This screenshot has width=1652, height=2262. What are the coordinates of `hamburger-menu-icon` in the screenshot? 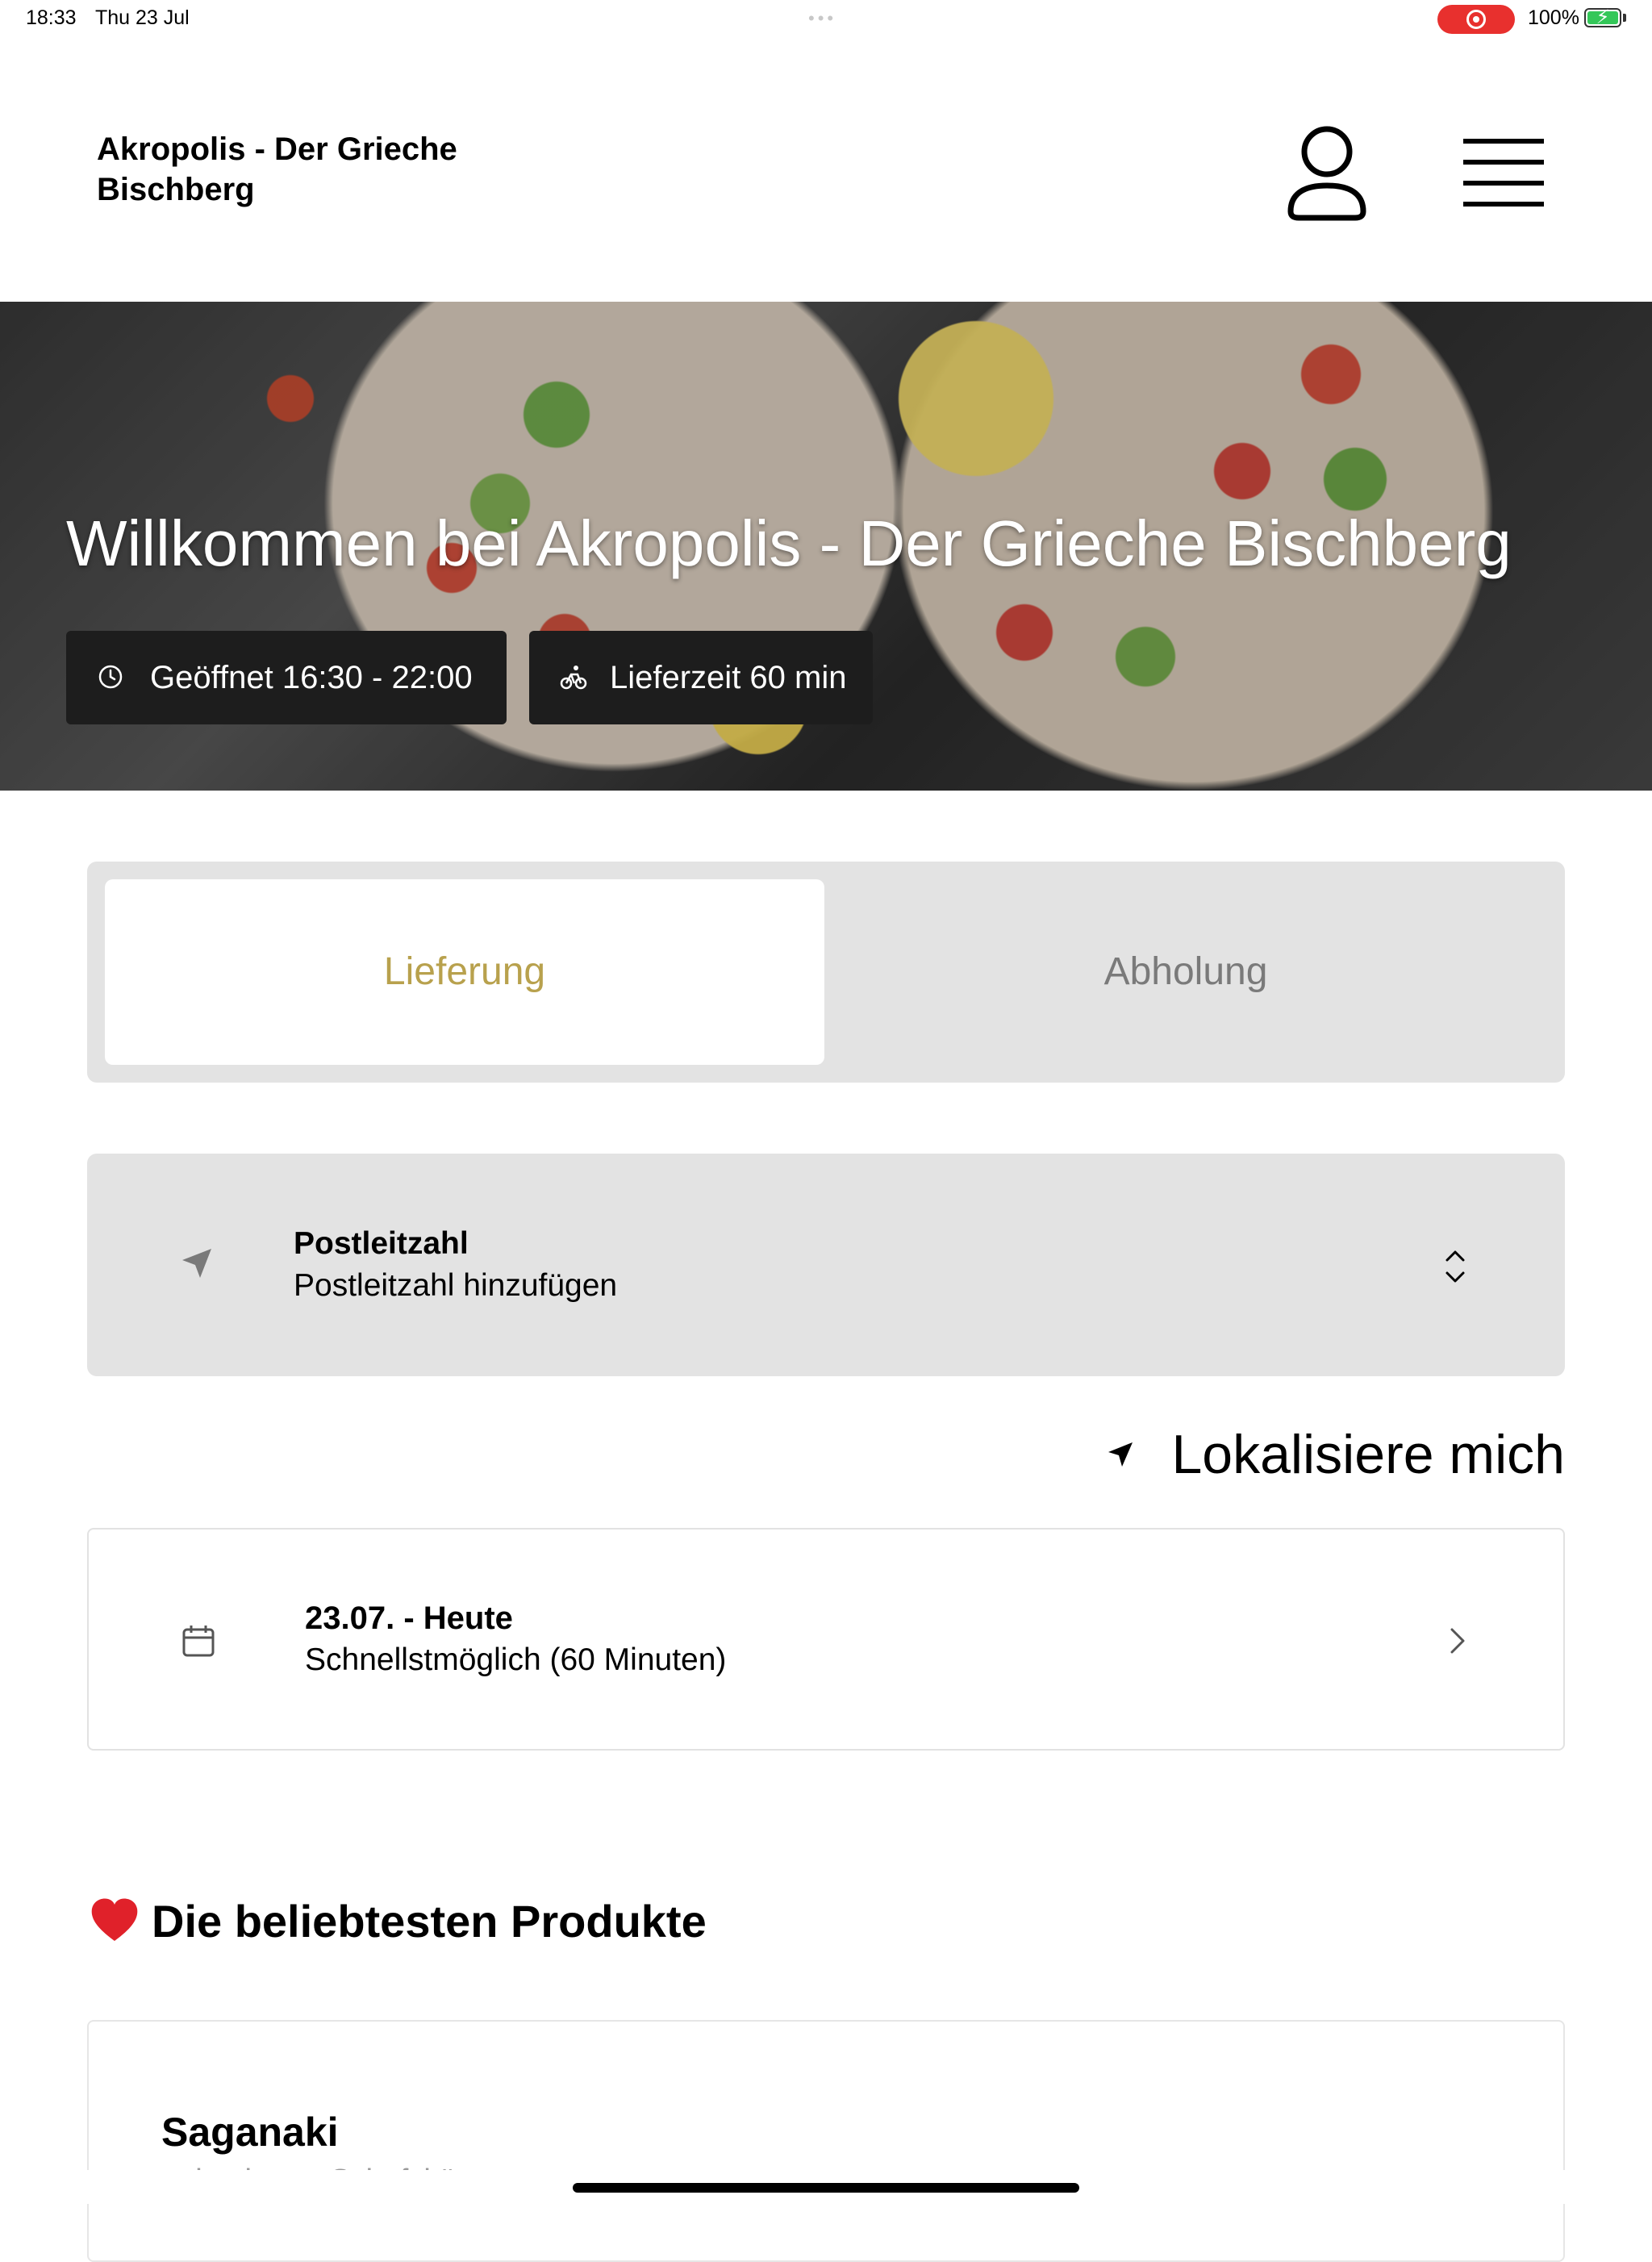 It's located at (1503, 173).